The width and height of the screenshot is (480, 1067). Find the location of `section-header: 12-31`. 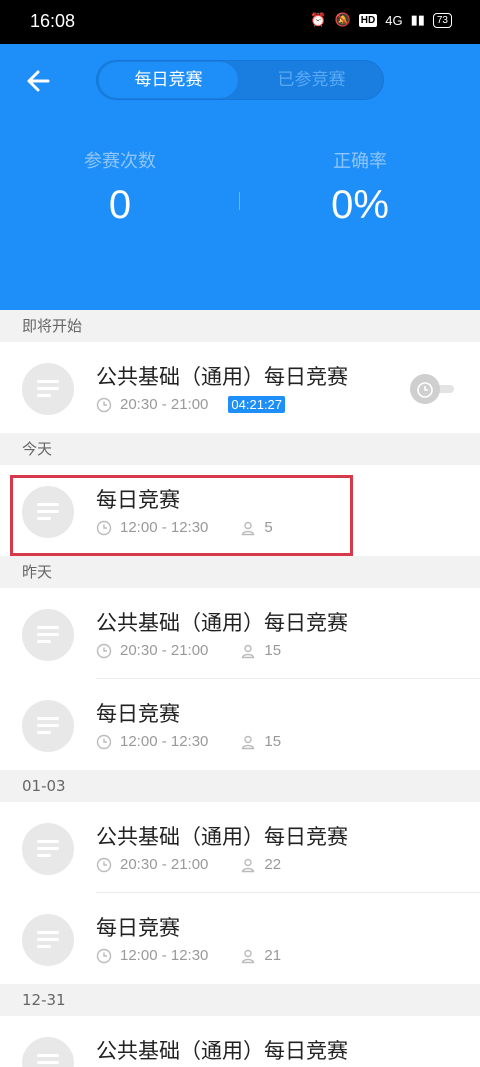

section-header: 12-31 is located at coordinates (240, 1000).